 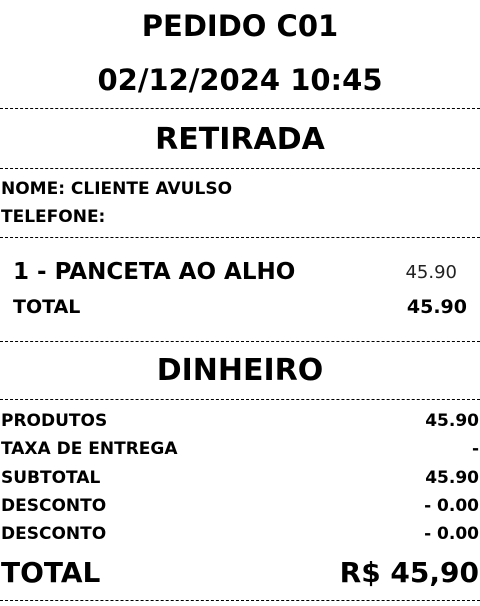 What do you see at coordinates (475, 449) in the screenshot?
I see `summary-value: -` at bounding box center [475, 449].